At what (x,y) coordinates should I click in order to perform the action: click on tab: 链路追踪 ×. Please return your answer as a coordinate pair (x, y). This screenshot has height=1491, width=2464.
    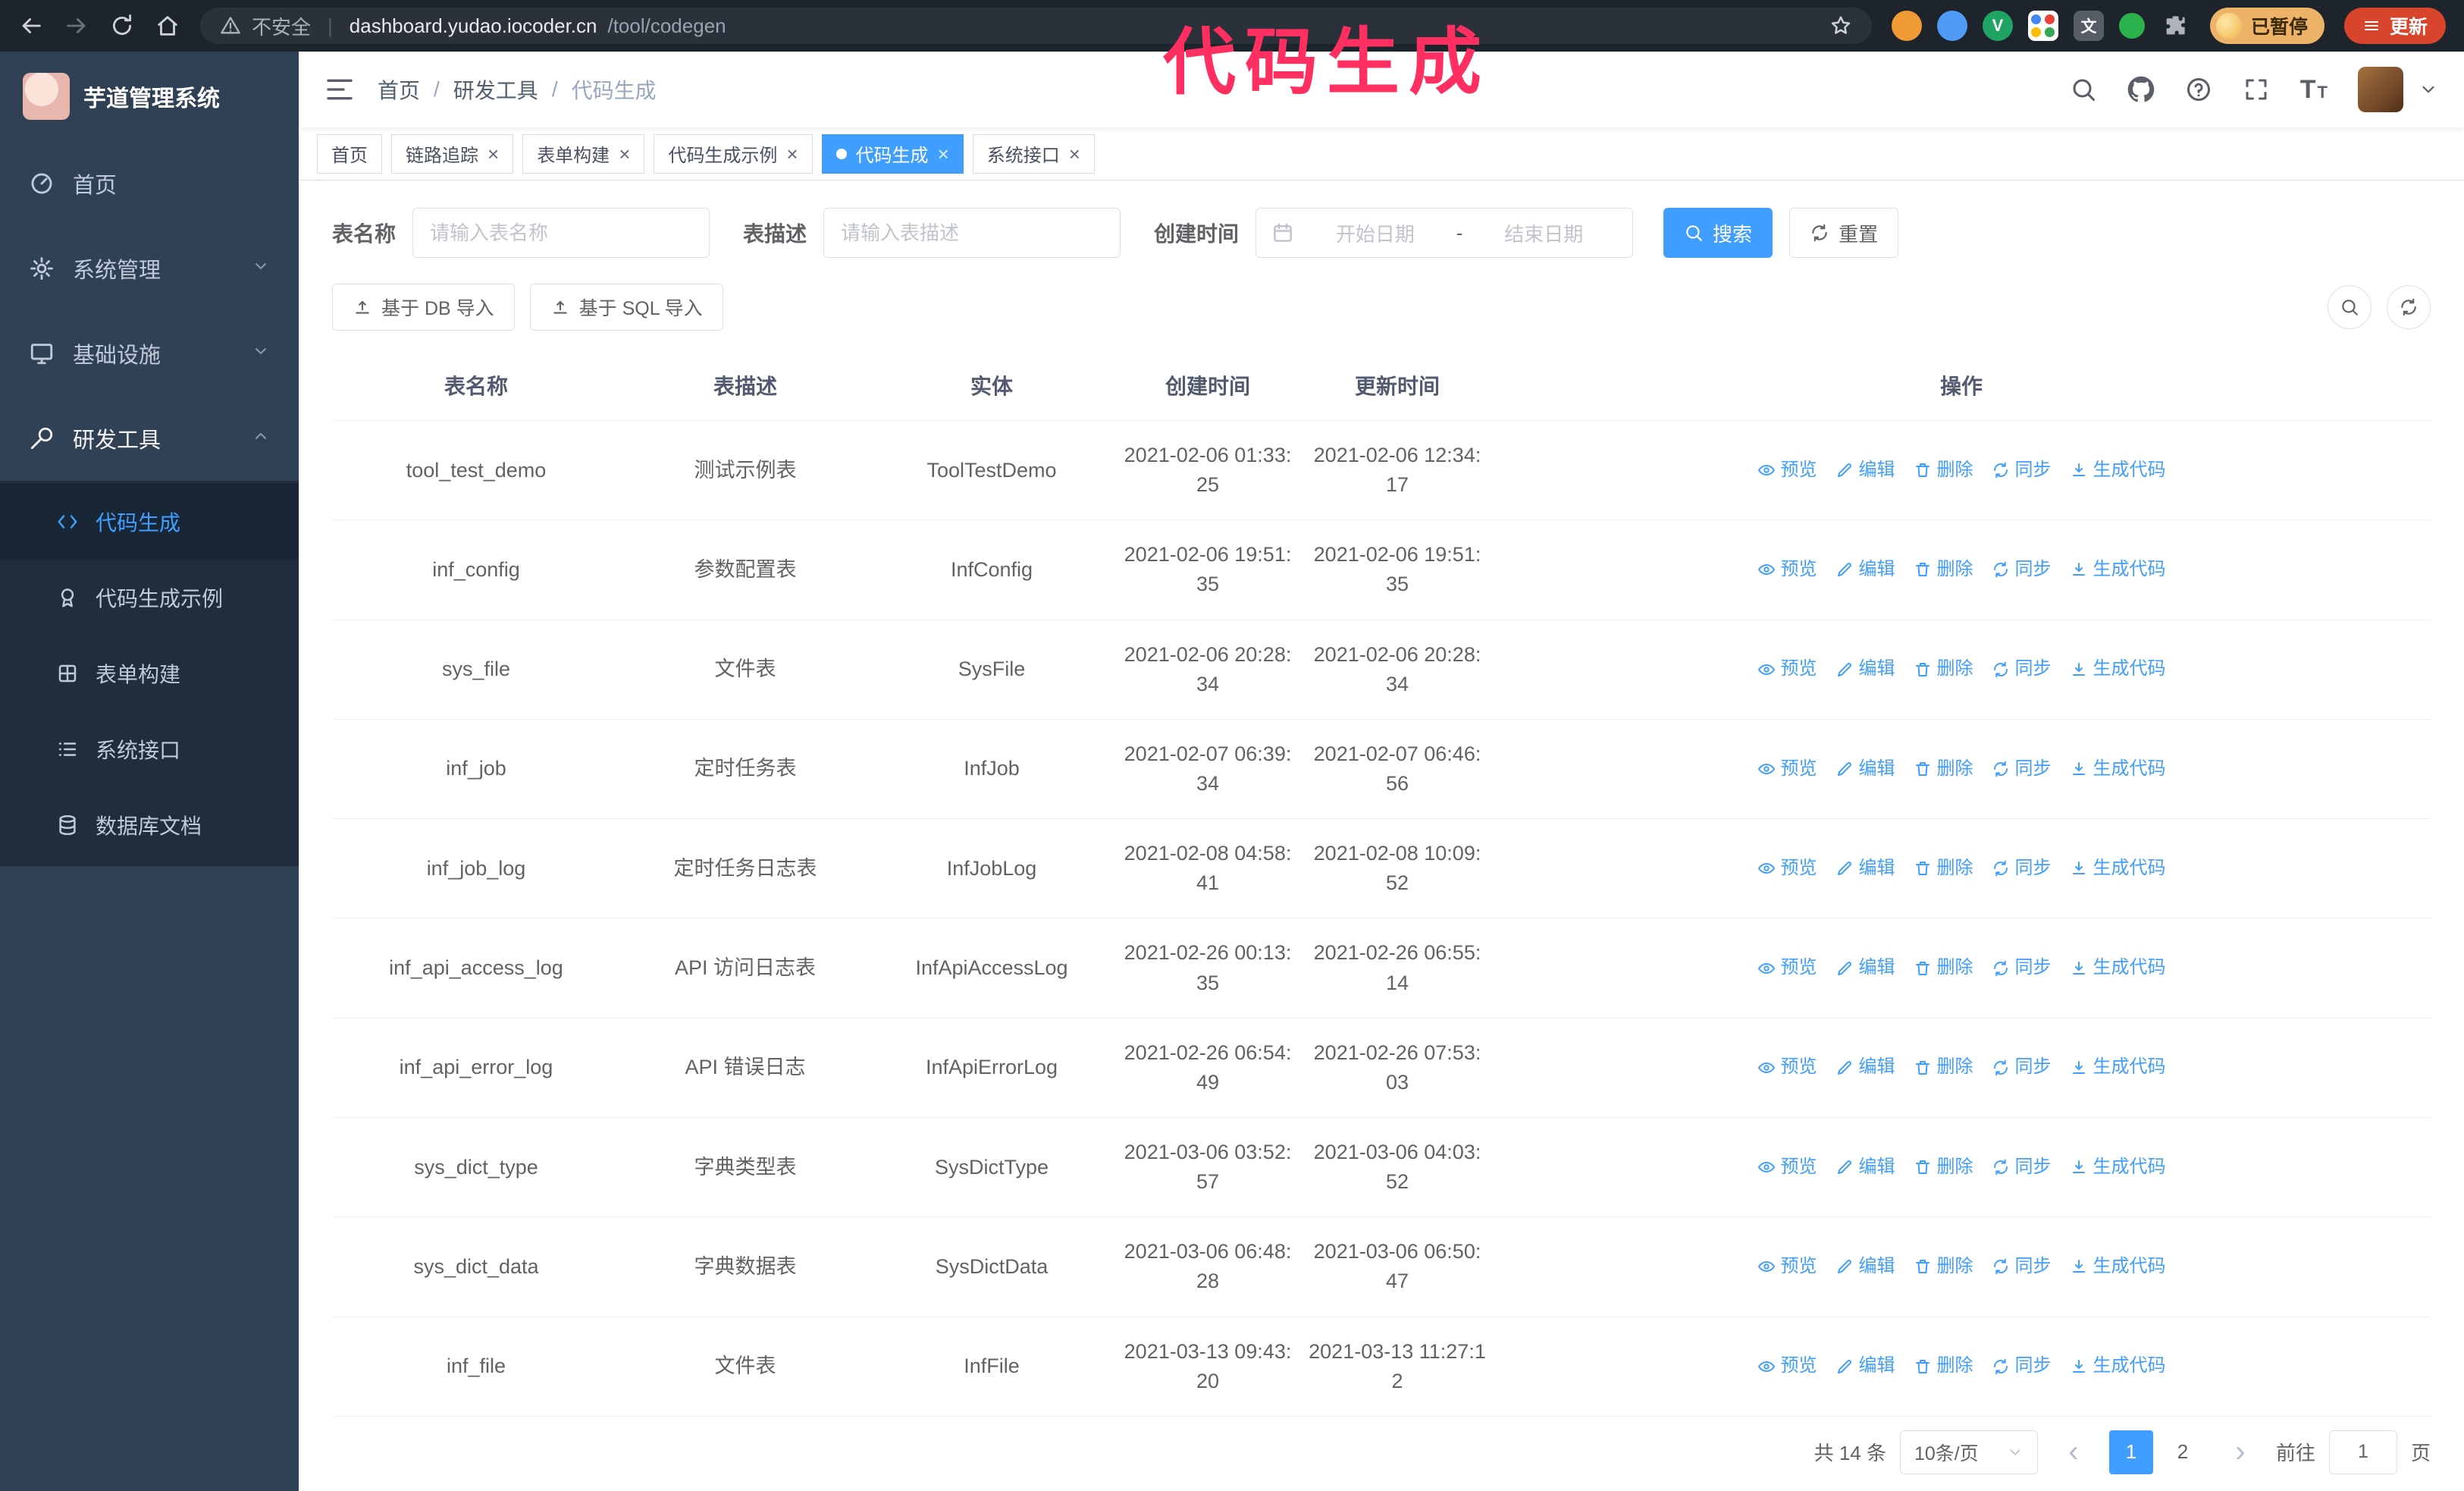
    Looking at the image, I should click on (453, 153).